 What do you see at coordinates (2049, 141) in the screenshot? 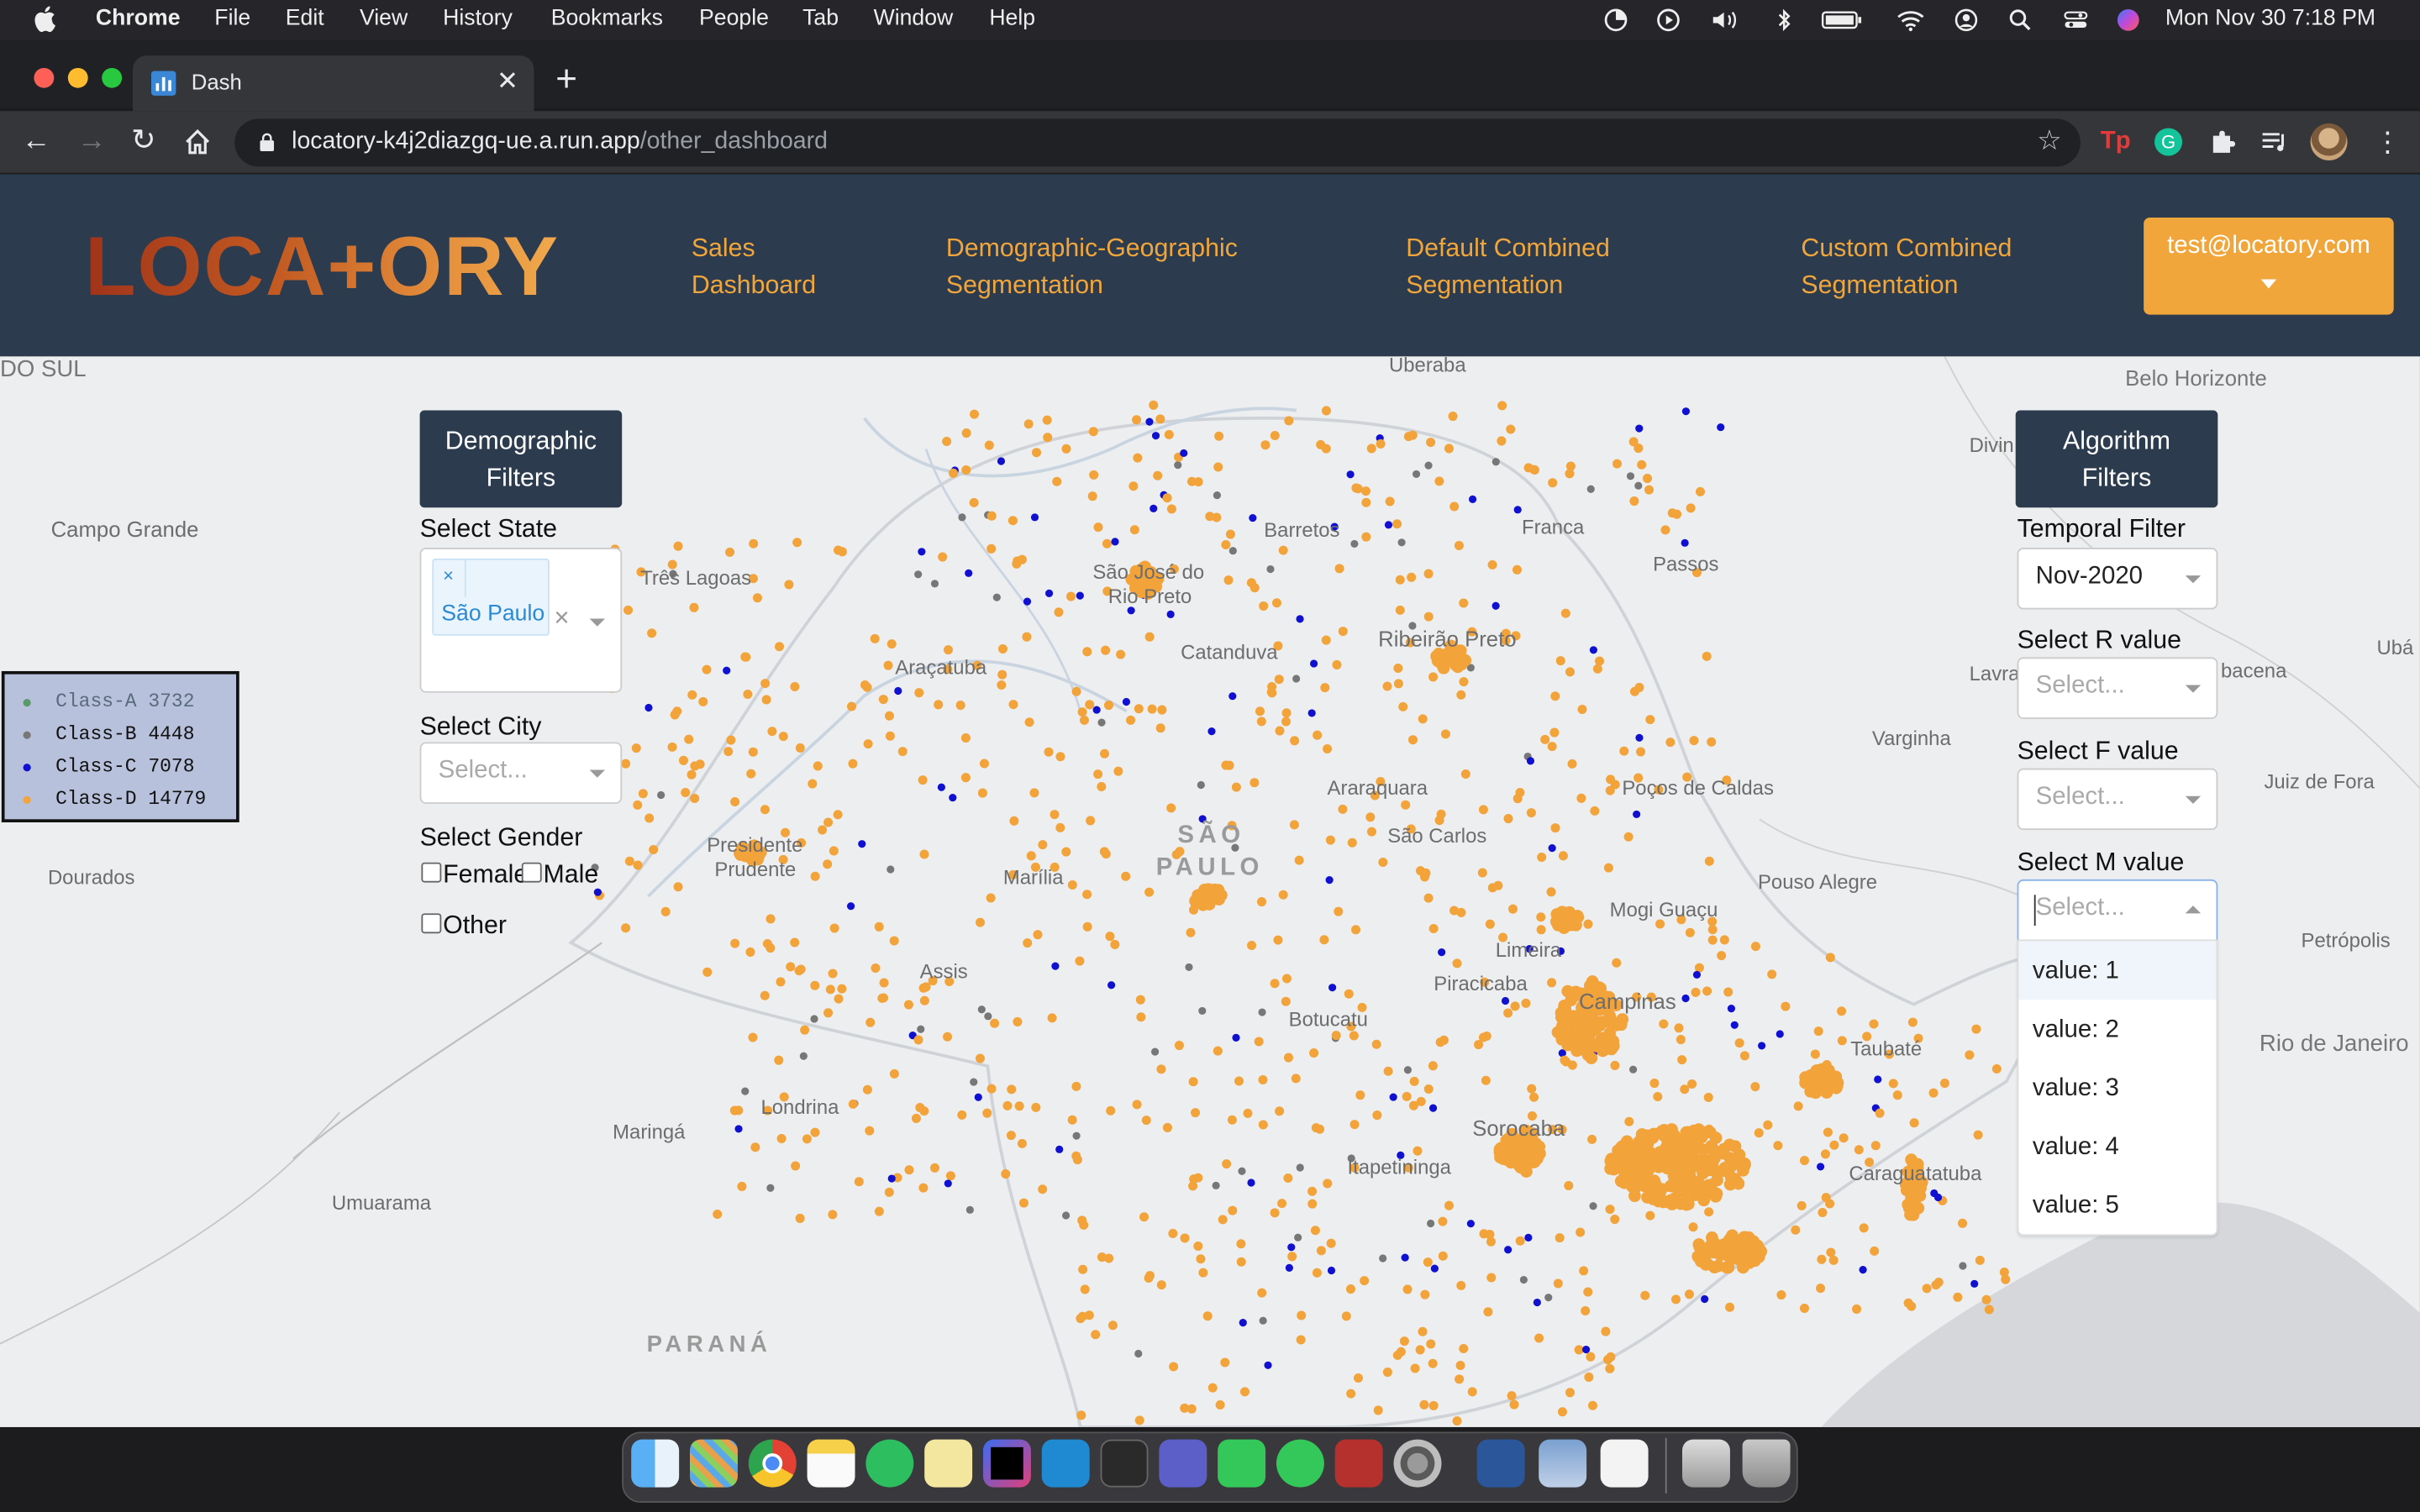
I see `bookmark-star-icon: ☆` at bounding box center [2049, 141].